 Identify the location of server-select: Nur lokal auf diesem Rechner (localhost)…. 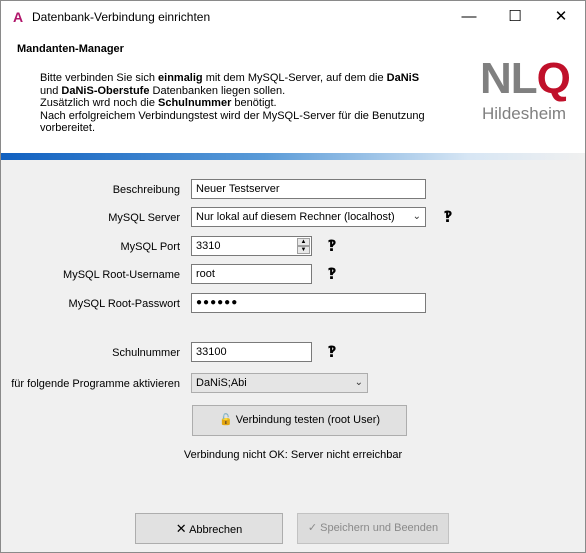
(308, 217).